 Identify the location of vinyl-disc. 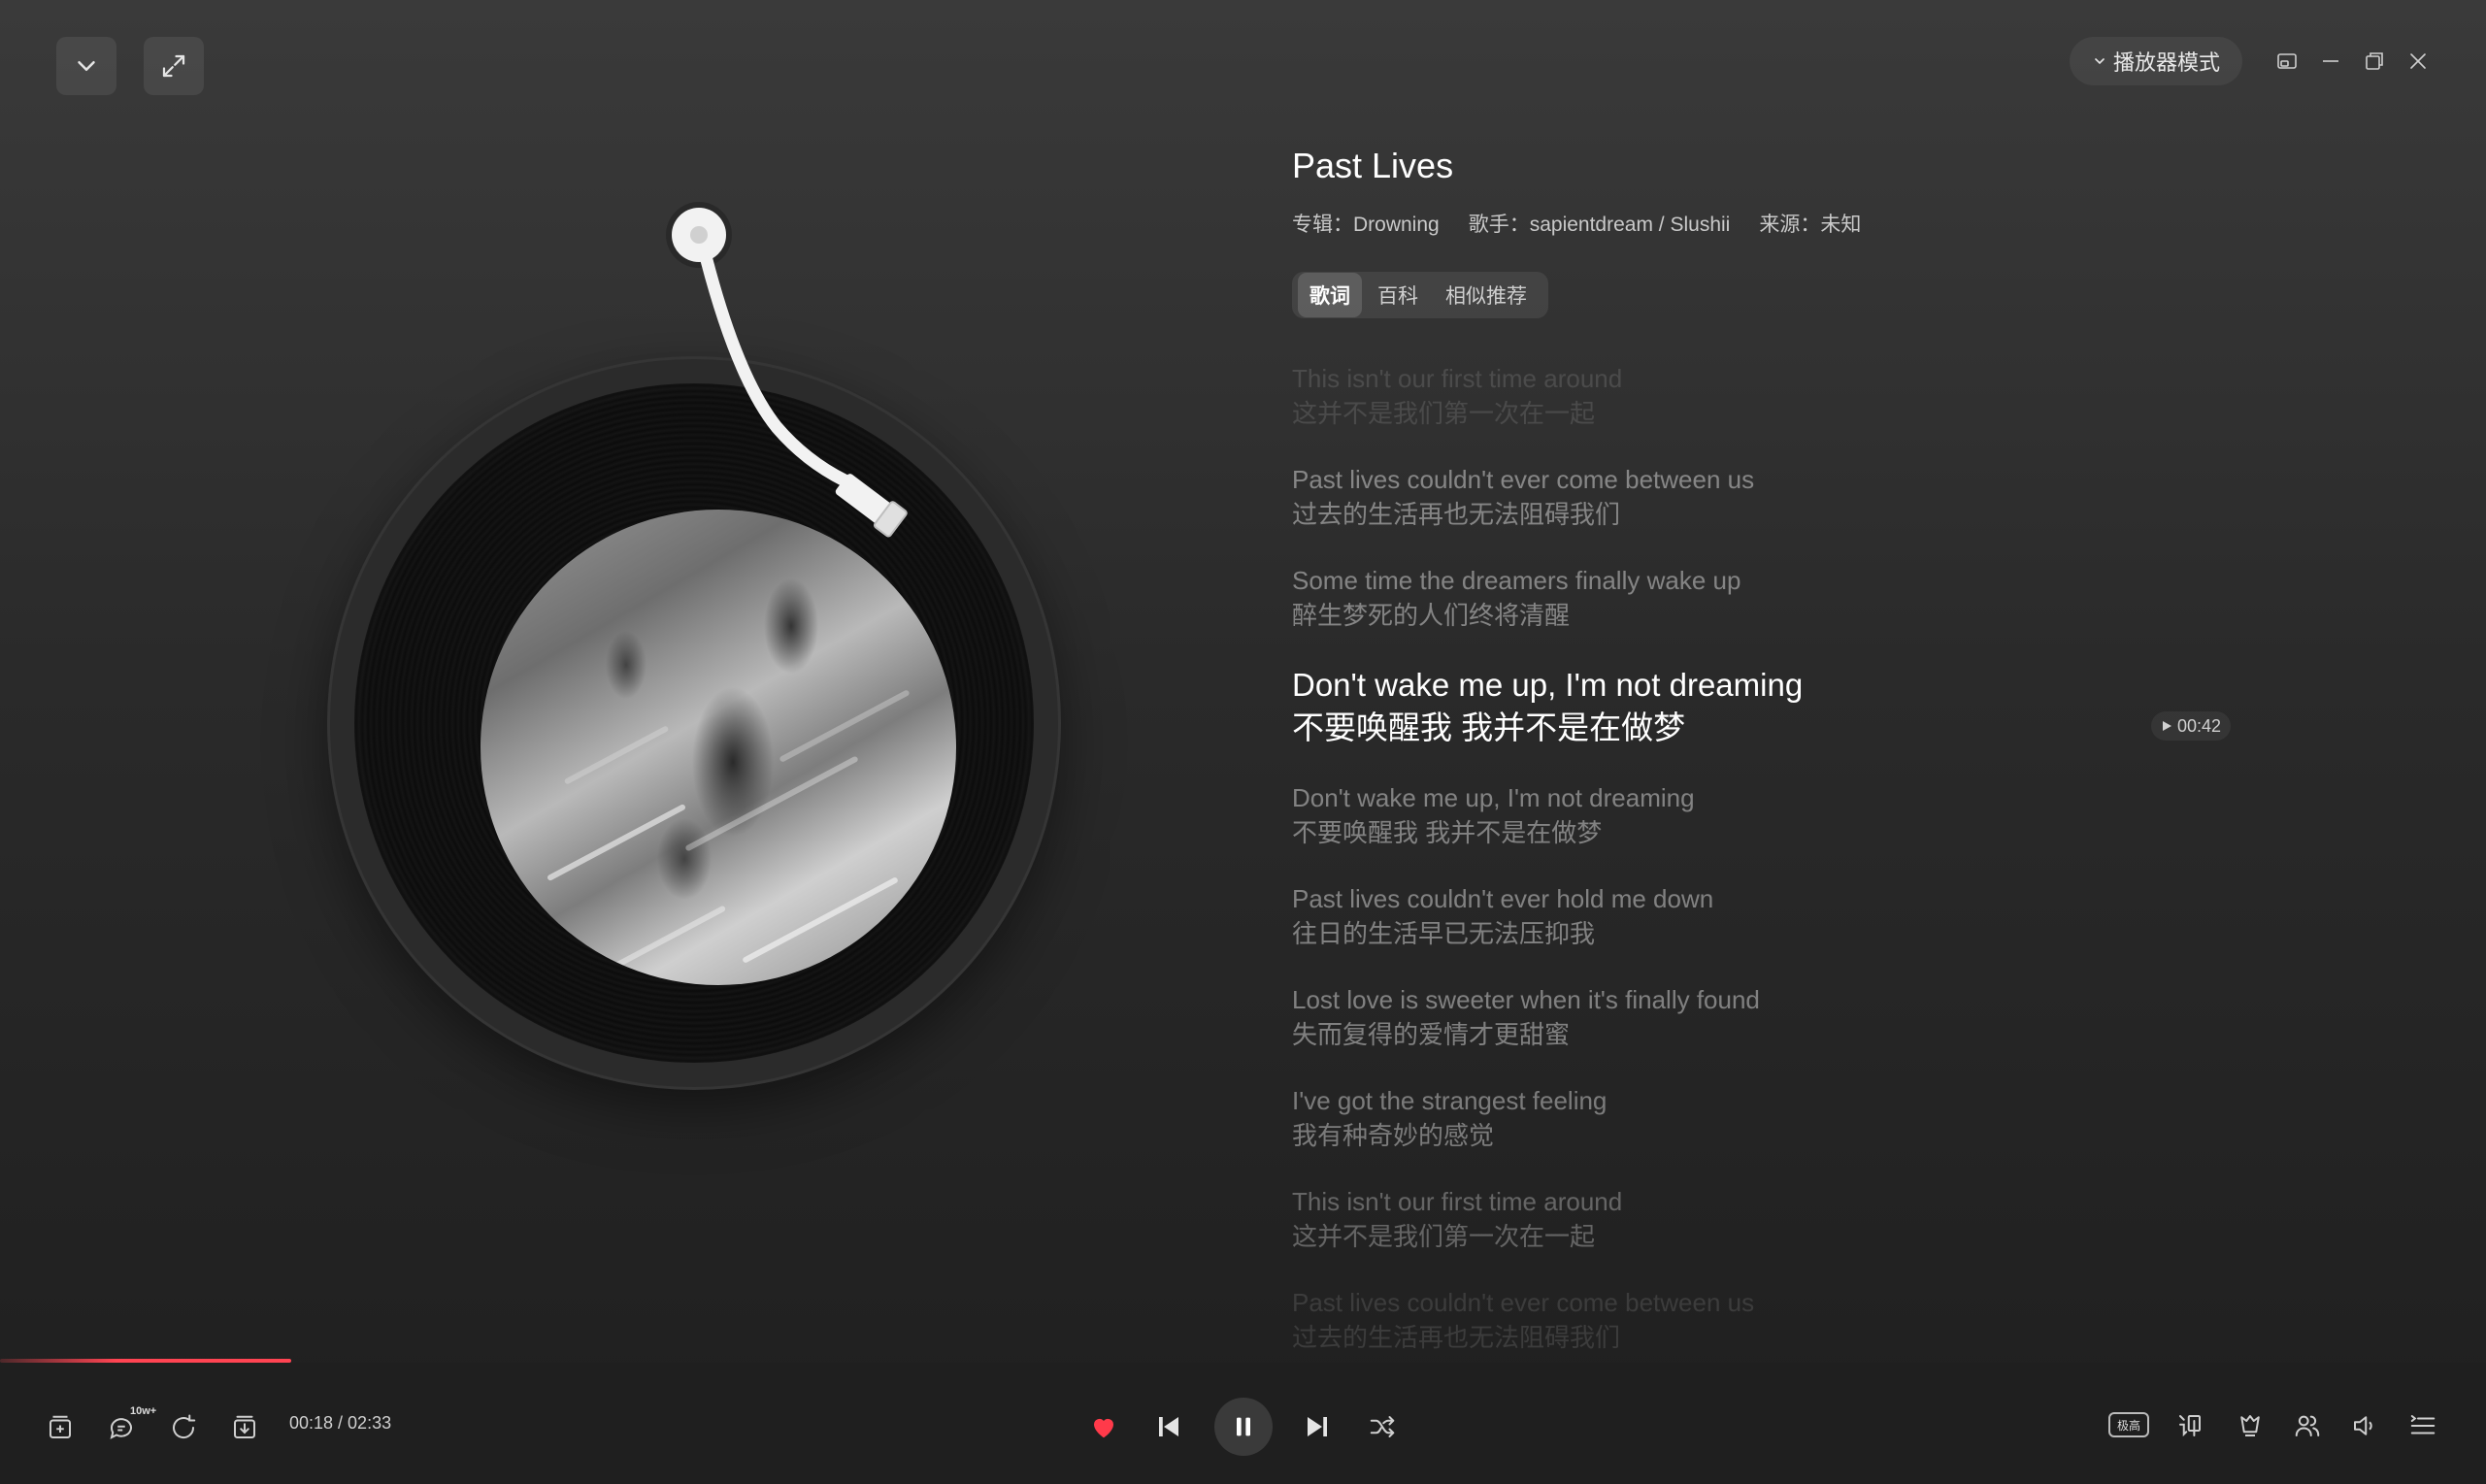
(694, 723).